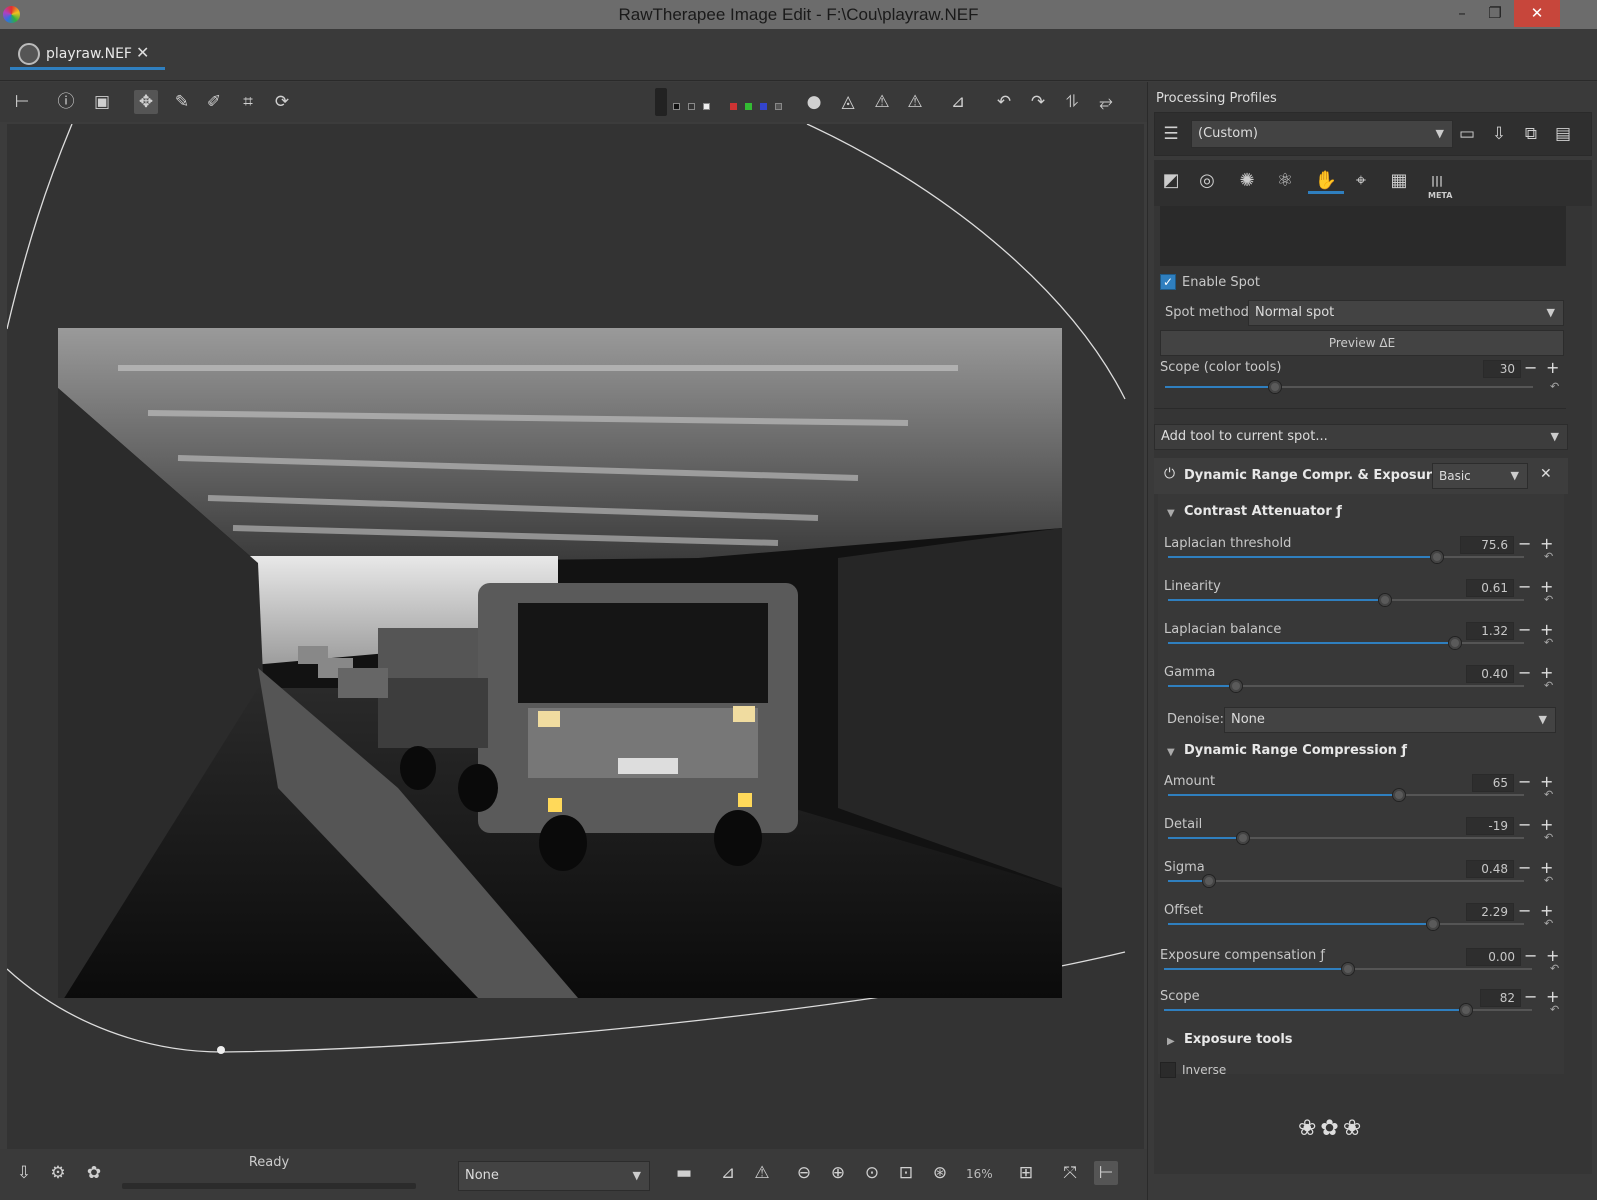  I want to click on zoom-out-icon: ⊖, so click(804, 1173).